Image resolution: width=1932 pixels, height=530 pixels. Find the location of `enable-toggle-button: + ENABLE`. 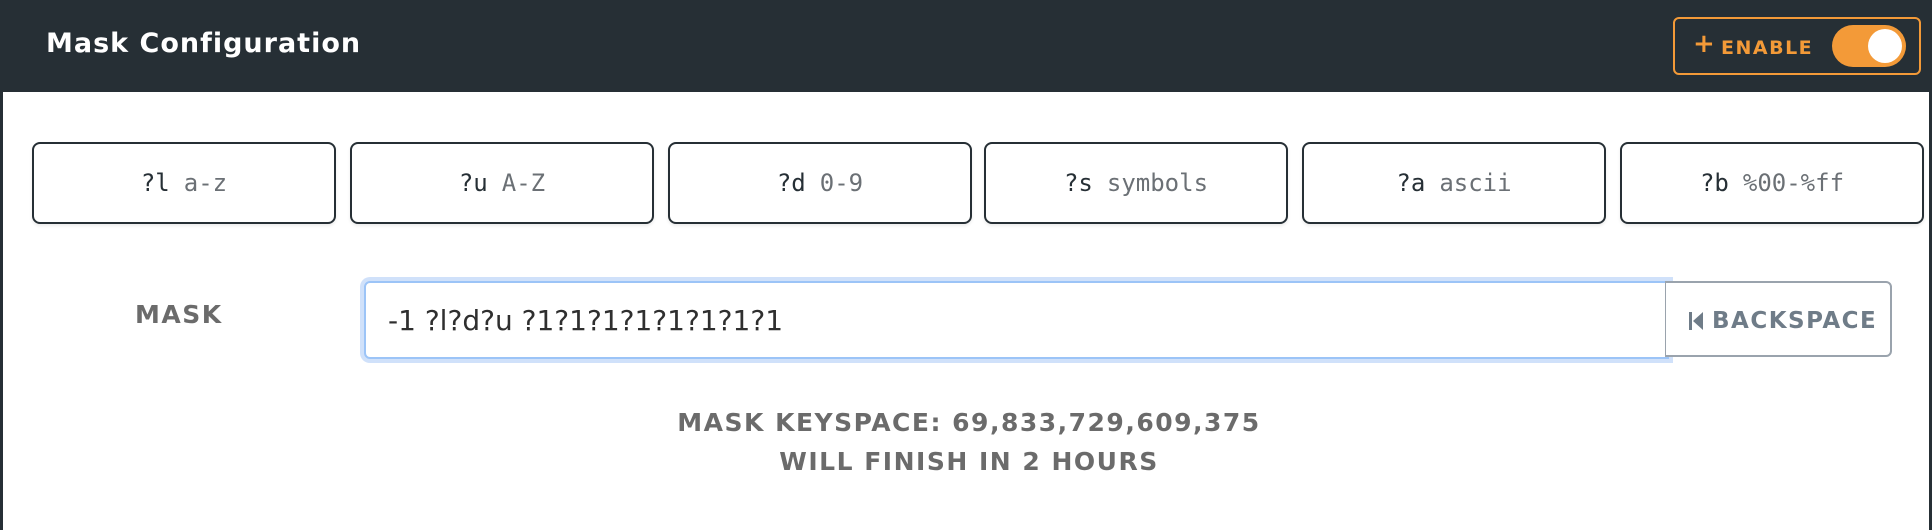

enable-toggle-button: + ENABLE is located at coordinates (1797, 46).